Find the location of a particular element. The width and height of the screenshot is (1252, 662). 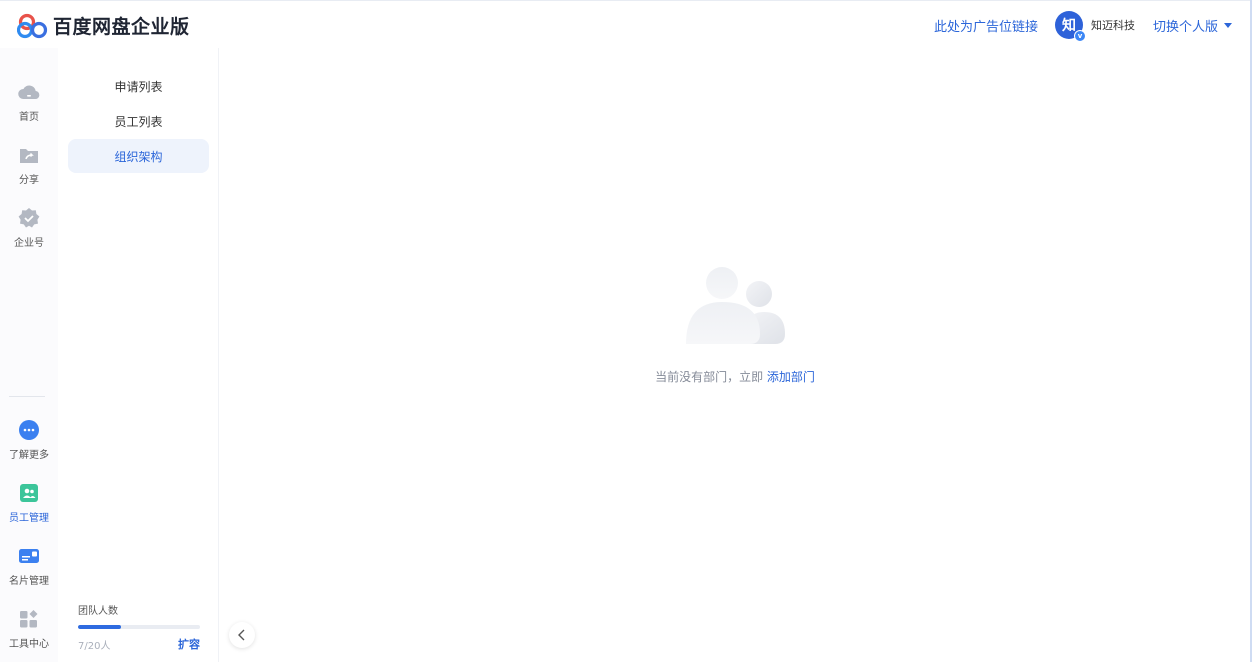

empty-state-message: 当前没有部门，立即 添加部门 is located at coordinates (735, 376).